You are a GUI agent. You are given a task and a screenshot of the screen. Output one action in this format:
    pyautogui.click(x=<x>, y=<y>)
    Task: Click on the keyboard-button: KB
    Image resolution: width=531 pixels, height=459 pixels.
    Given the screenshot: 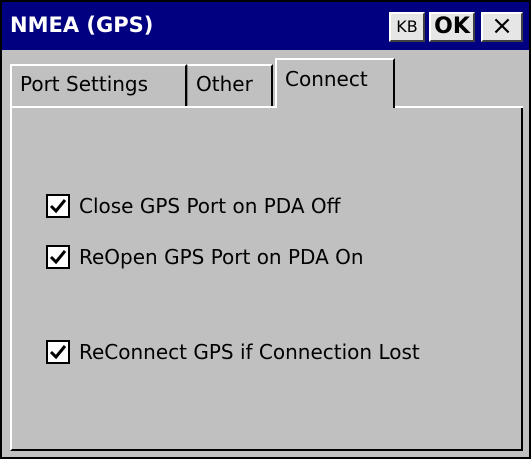 What is the action you would take?
    pyautogui.click(x=407, y=27)
    